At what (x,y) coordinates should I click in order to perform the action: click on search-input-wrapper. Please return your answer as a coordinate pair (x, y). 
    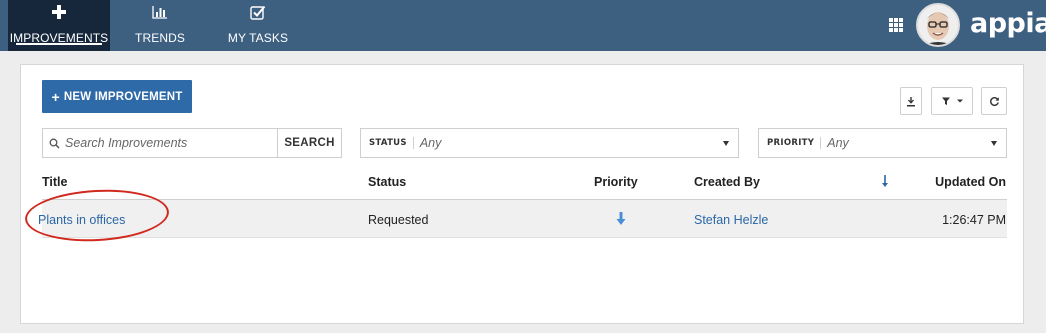
    Looking at the image, I should click on (160, 143).